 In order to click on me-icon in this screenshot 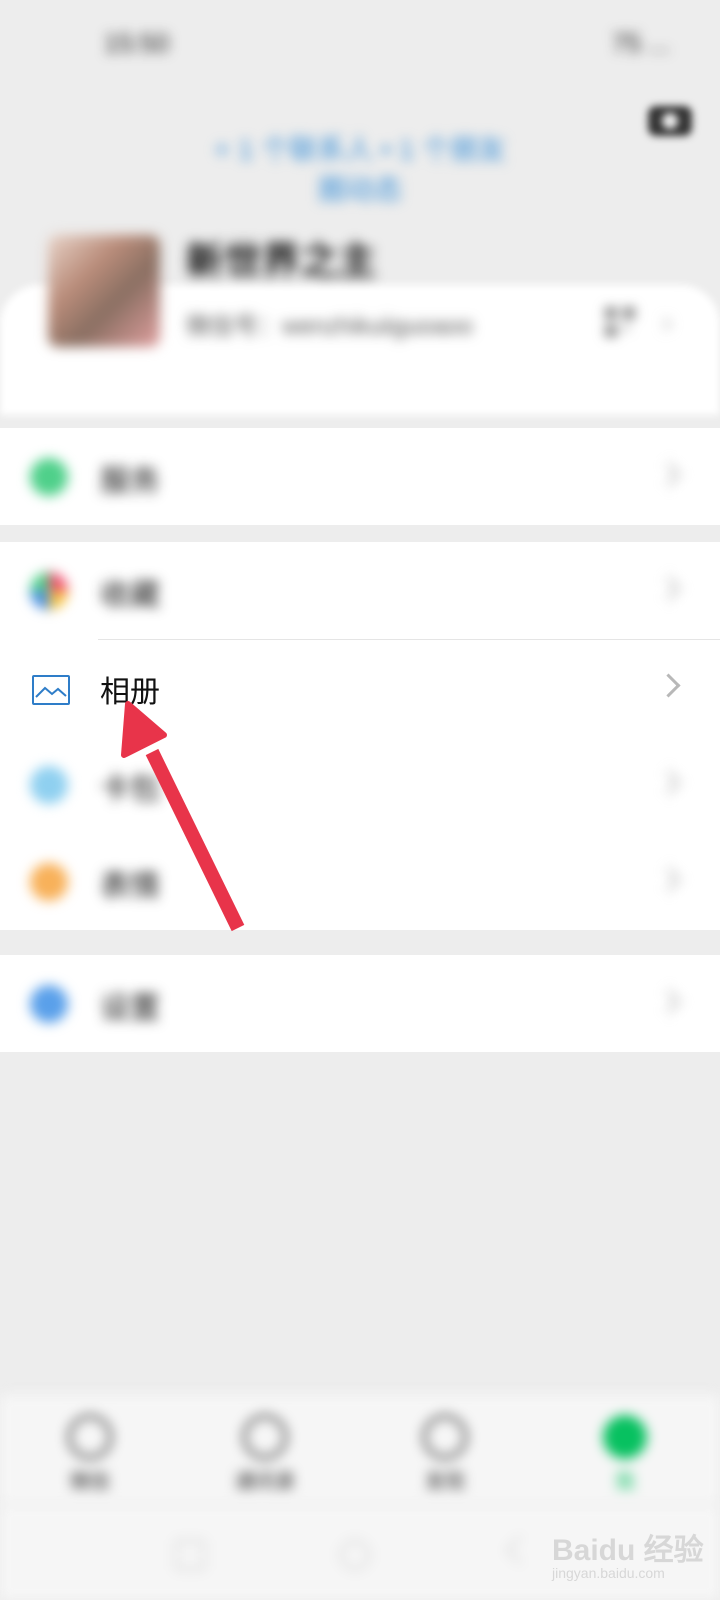, I will do `click(625, 1437)`.